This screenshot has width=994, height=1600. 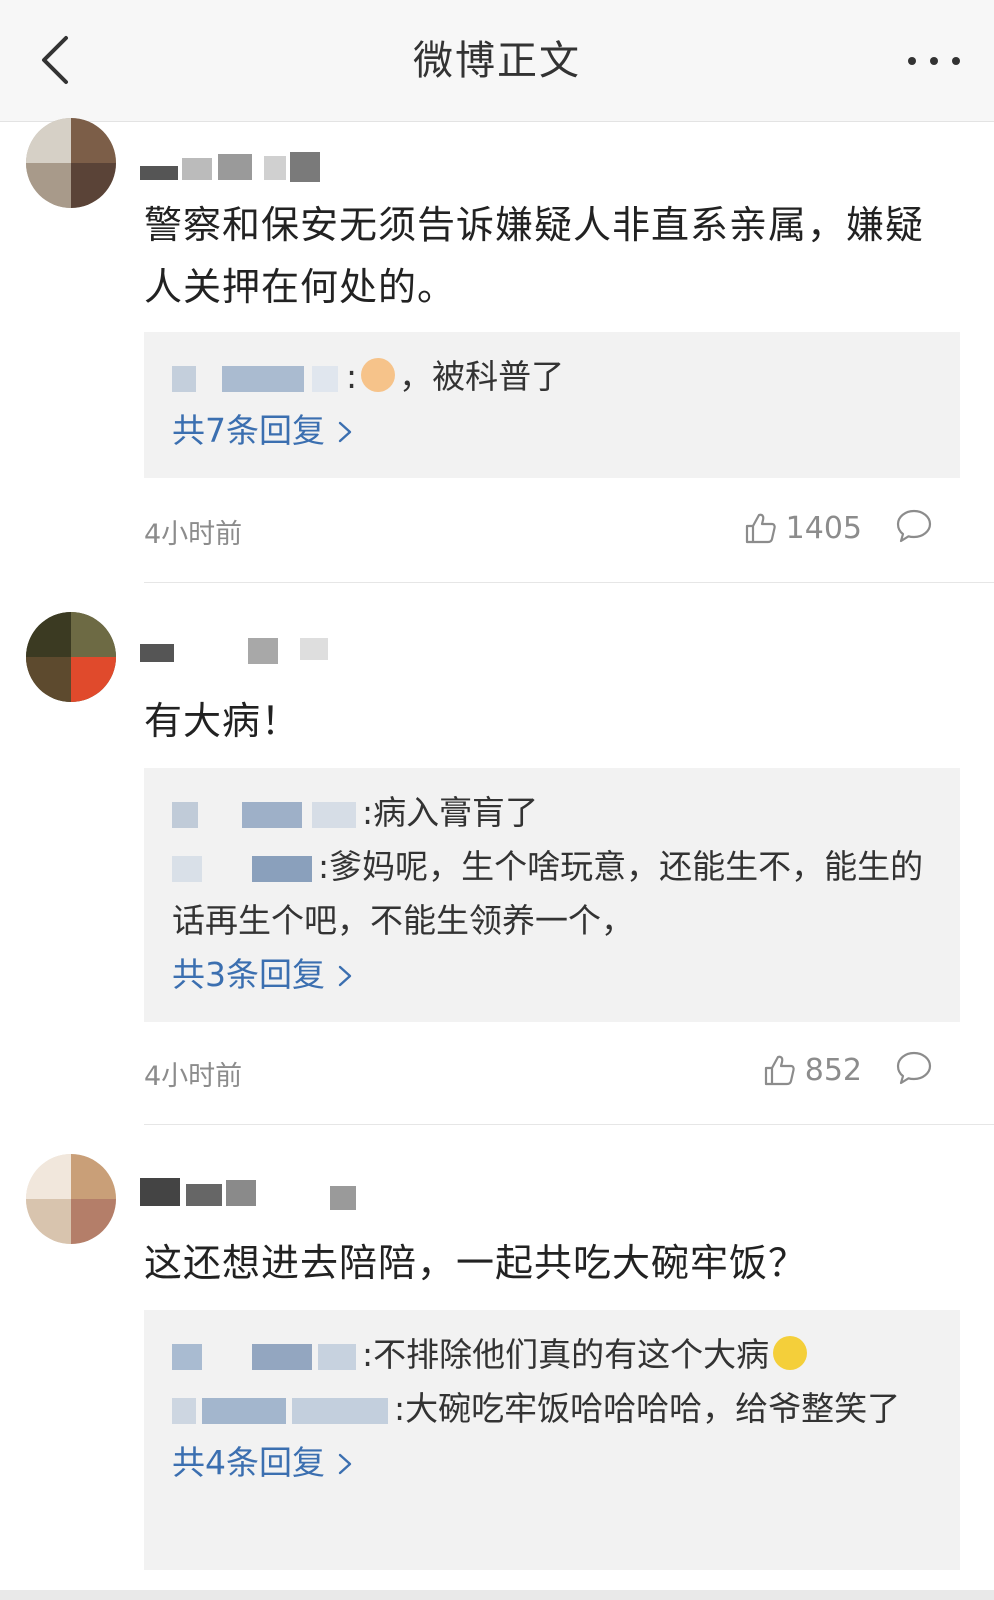 What do you see at coordinates (497, 1595) in the screenshot?
I see `bottom-edge` at bounding box center [497, 1595].